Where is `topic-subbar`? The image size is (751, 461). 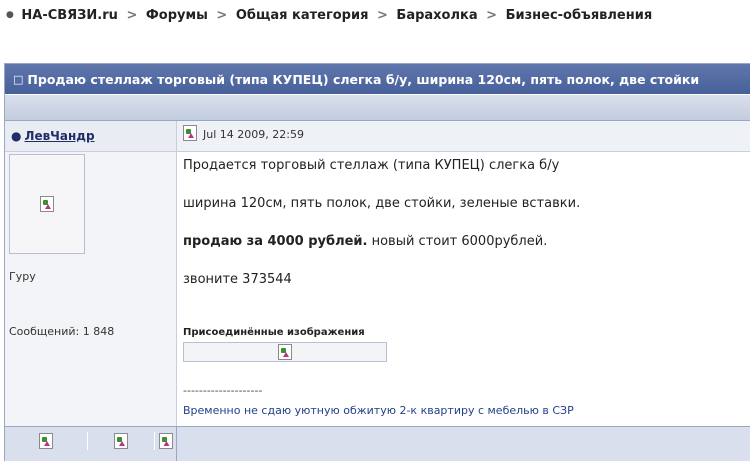 topic-subbar is located at coordinates (377, 107).